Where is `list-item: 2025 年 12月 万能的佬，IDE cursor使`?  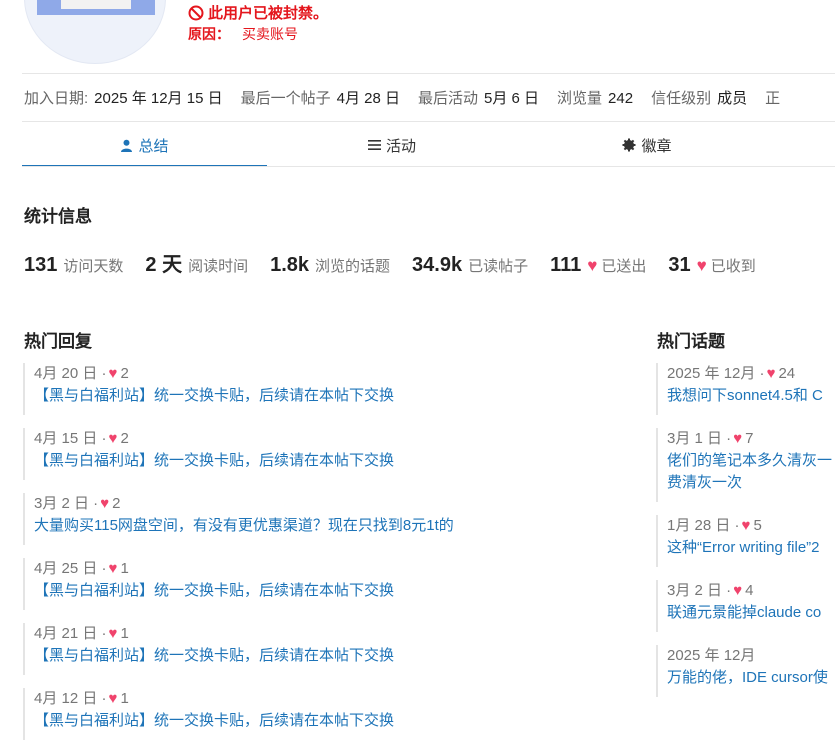 list-item: 2025 年 12月 万能的佬，IDE cursor使 is located at coordinates (745, 671).